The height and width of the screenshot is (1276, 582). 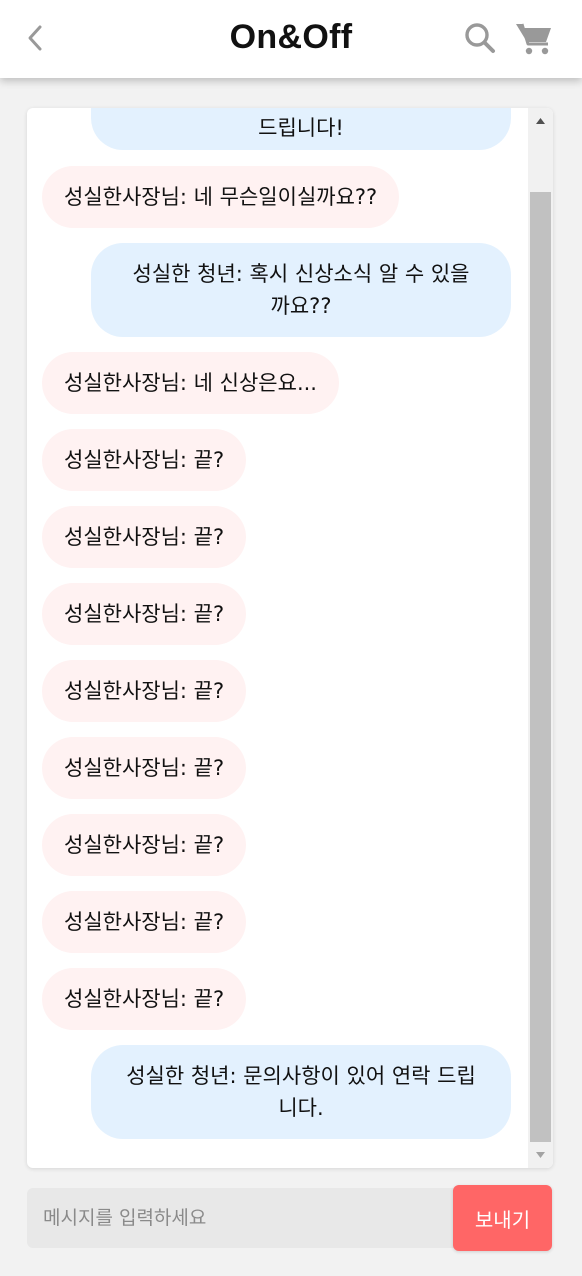 I want to click on send-button: 보내기, so click(x=502, y=1218).